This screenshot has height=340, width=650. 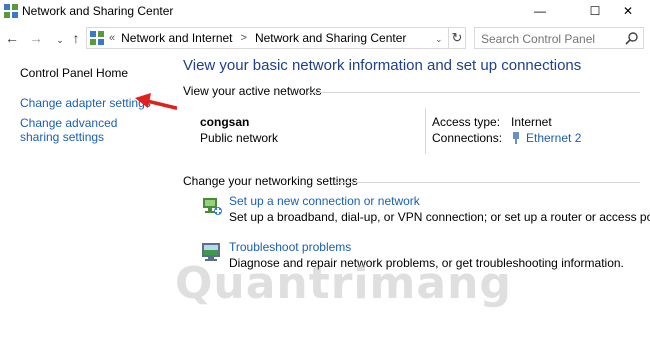 What do you see at coordinates (252, 91) in the screenshot?
I see `active-networks-label: View your active networks` at bounding box center [252, 91].